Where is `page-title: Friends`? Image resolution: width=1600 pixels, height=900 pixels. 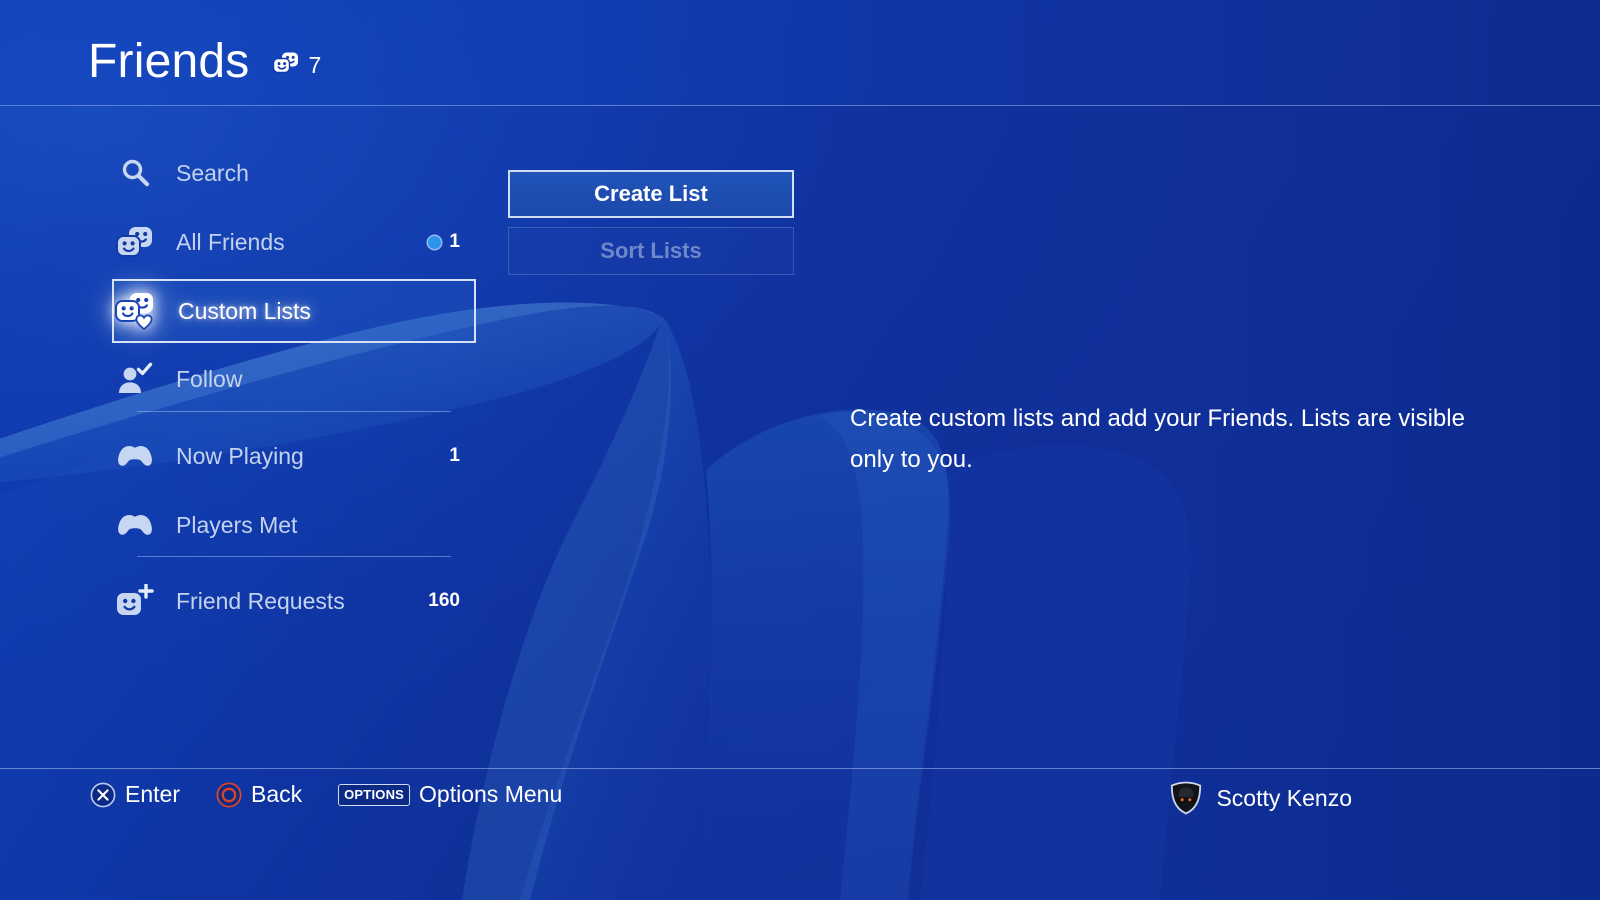 page-title: Friends is located at coordinates (169, 61).